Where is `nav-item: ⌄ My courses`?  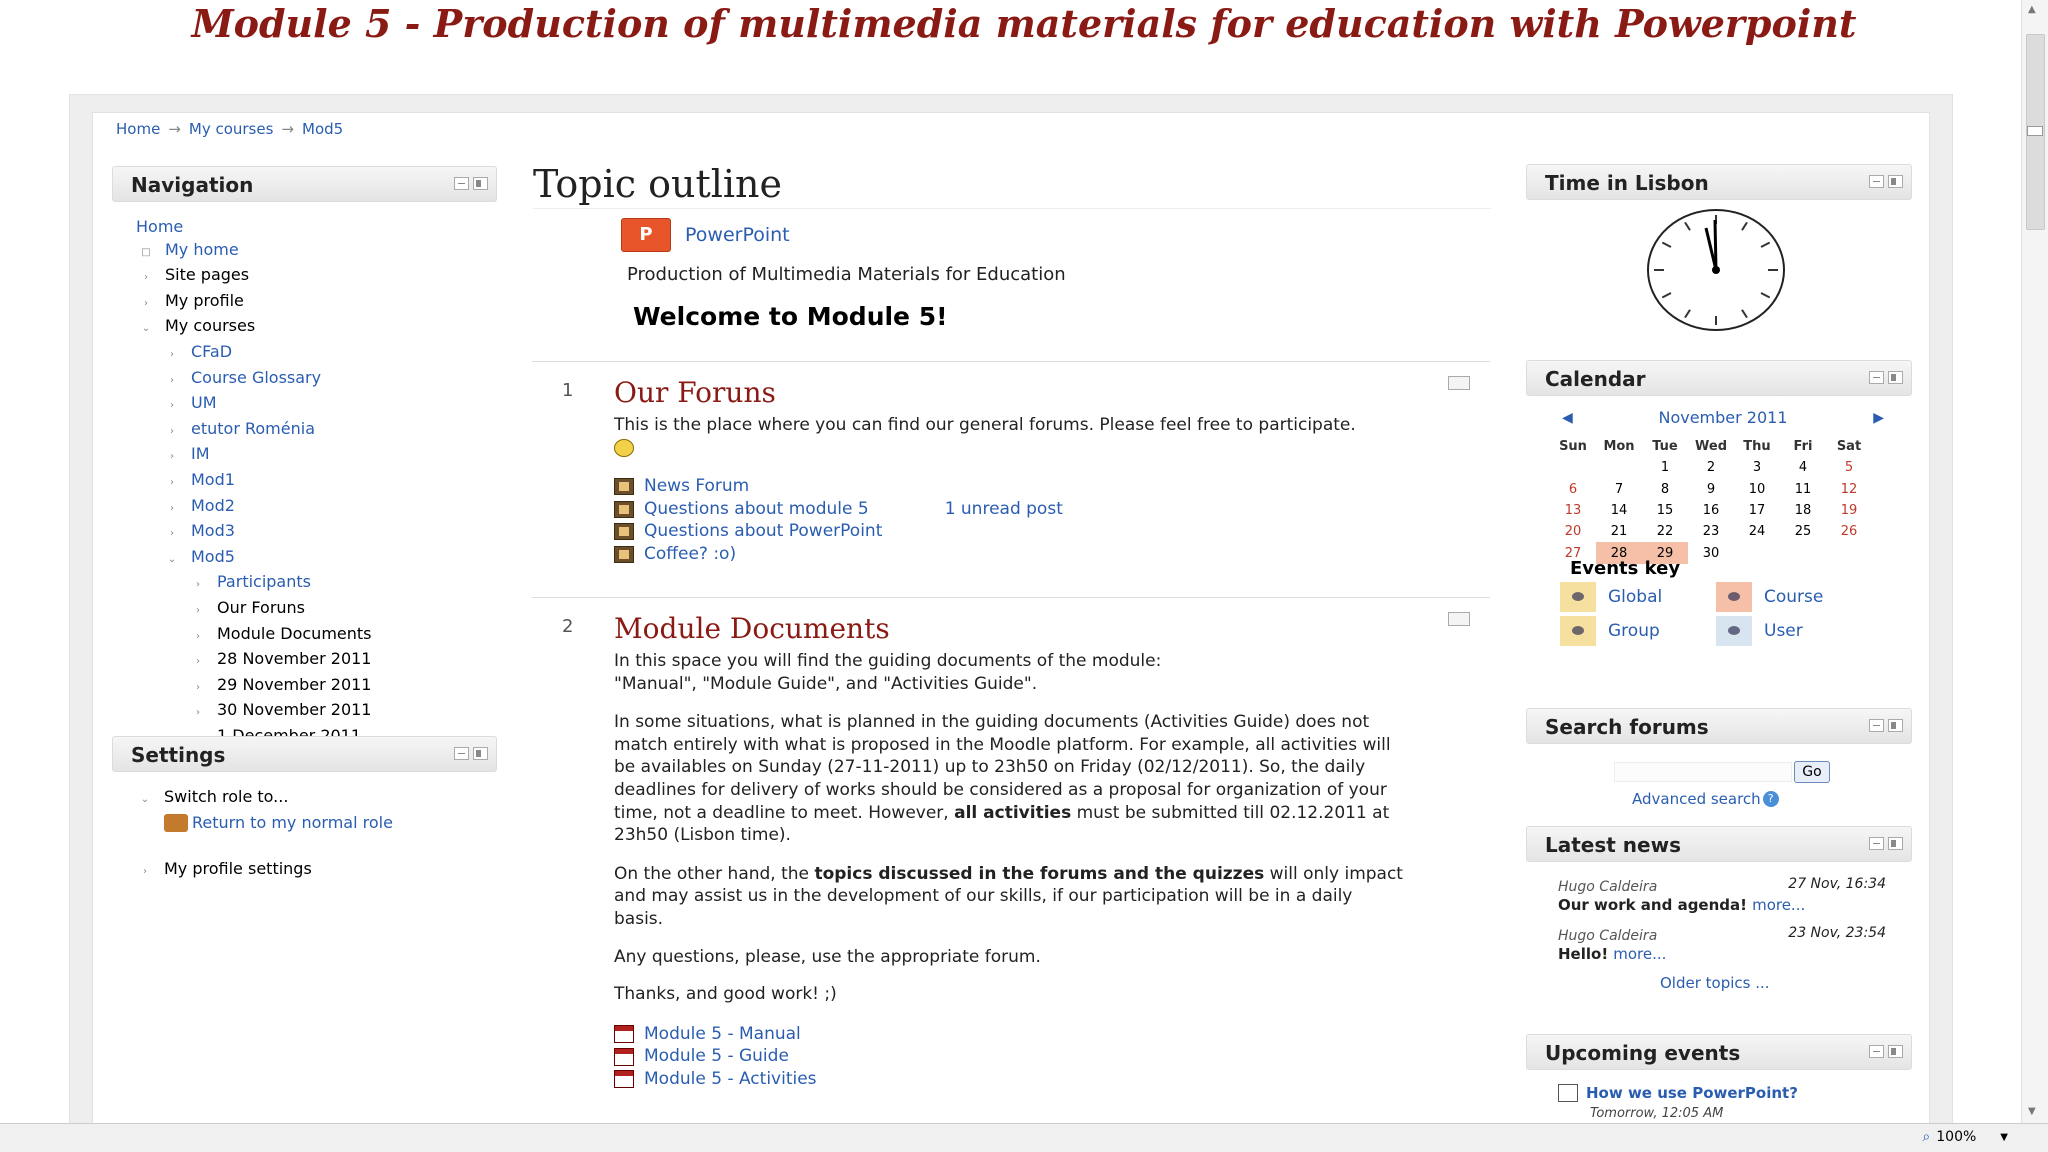 nav-item: ⌄ My courses is located at coordinates (254, 328).